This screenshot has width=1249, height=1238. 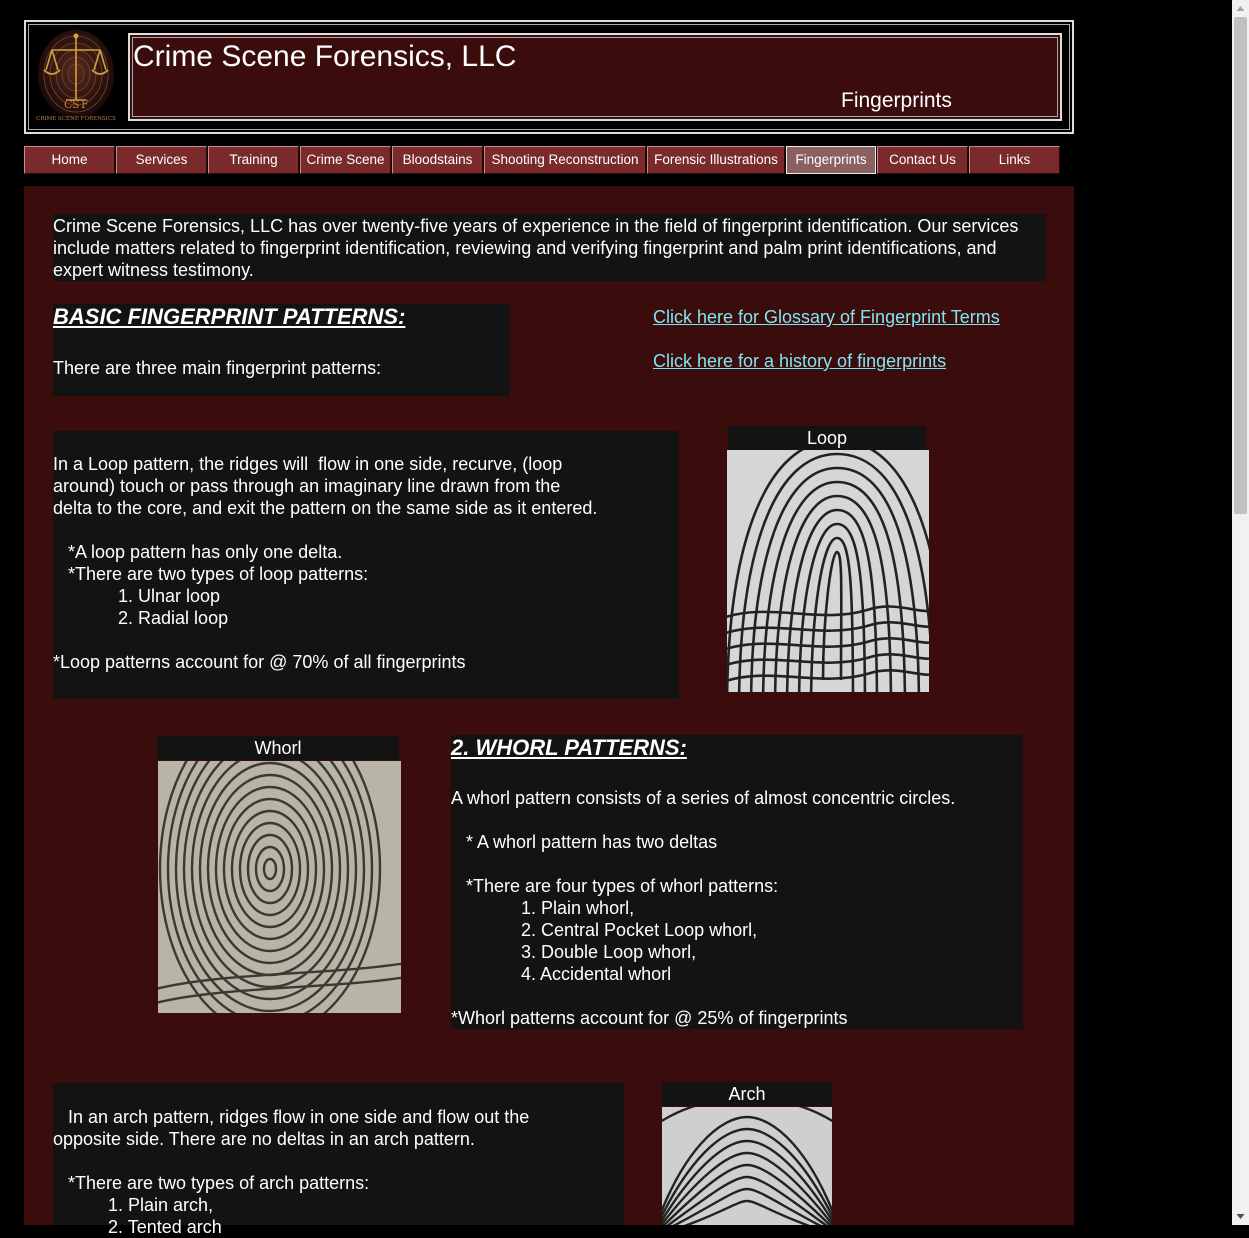 What do you see at coordinates (896, 100) in the screenshot?
I see `page-subtitle: Fingerprints` at bounding box center [896, 100].